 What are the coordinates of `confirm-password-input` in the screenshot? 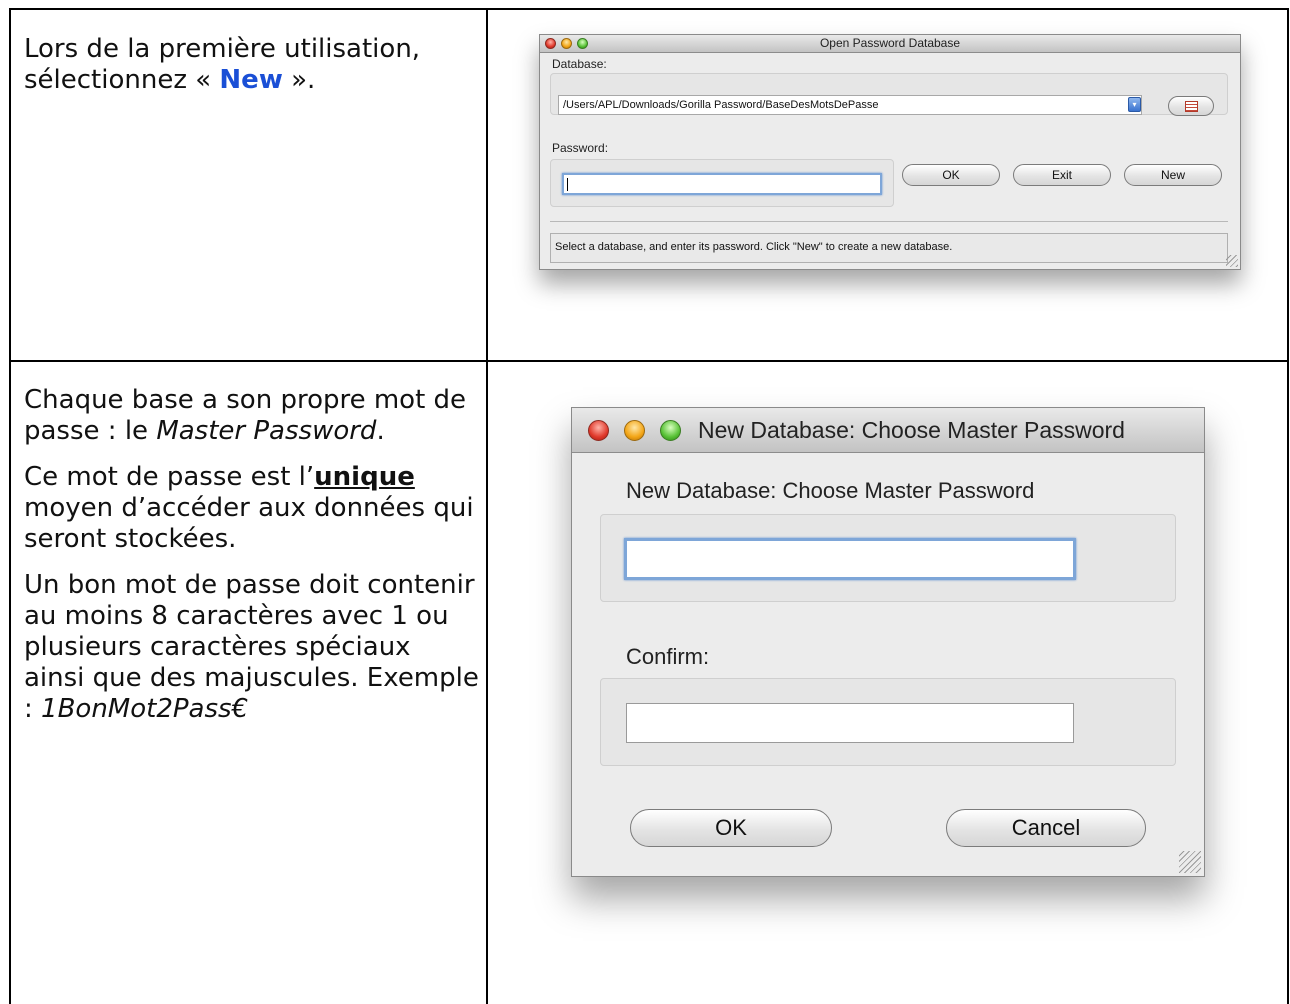 It's located at (850, 723).